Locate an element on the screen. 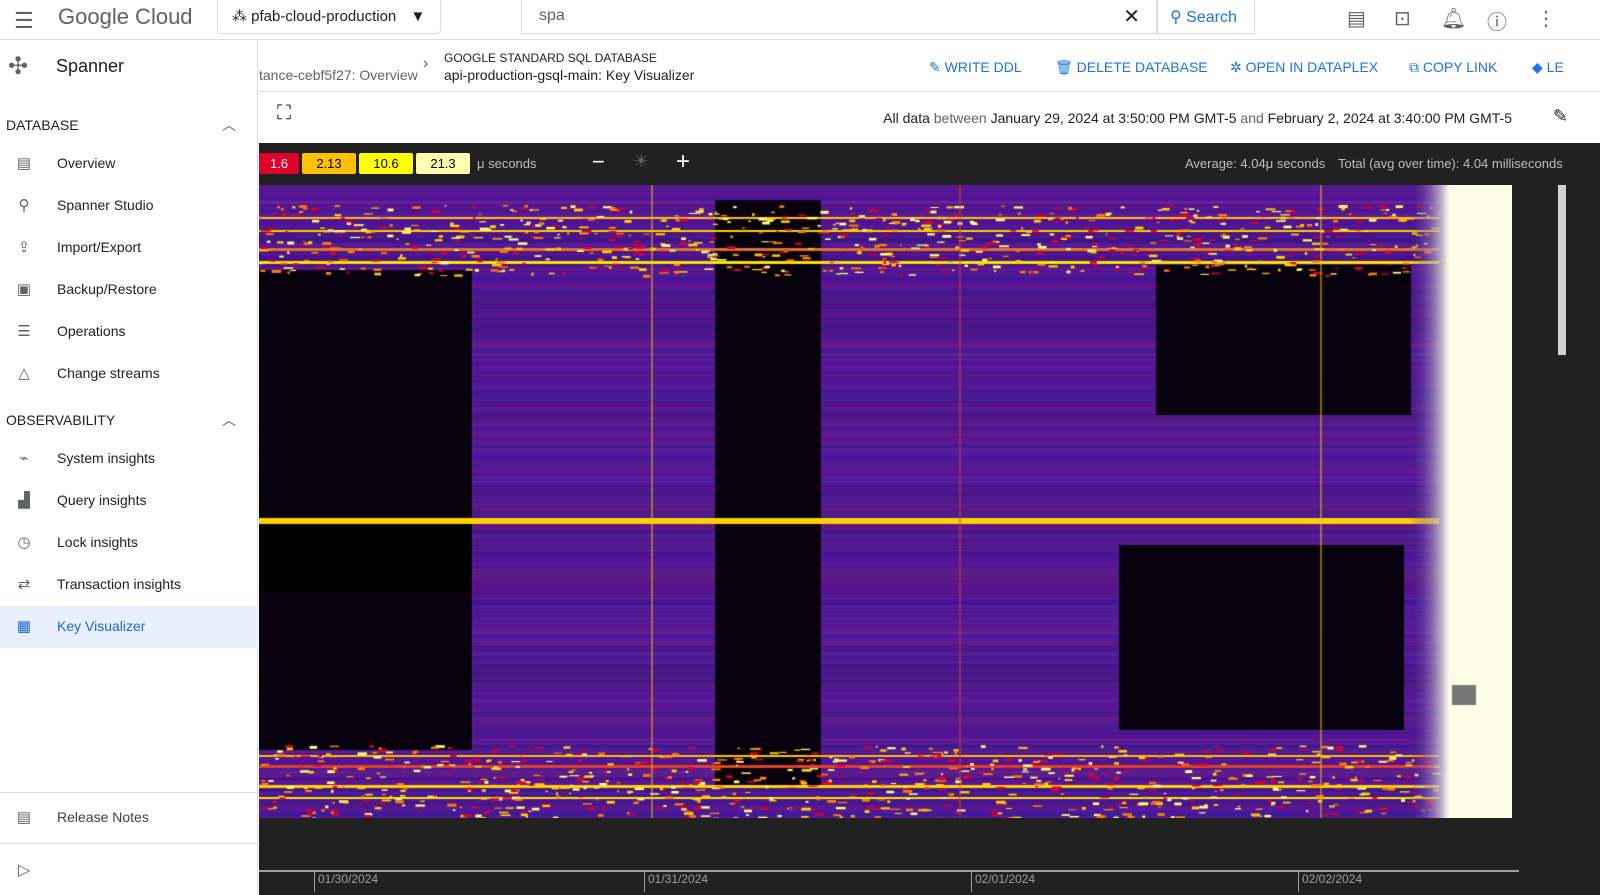 This screenshot has height=895, width=1600. sidebar-item-label: Spanner Studio is located at coordinates (105, 205).